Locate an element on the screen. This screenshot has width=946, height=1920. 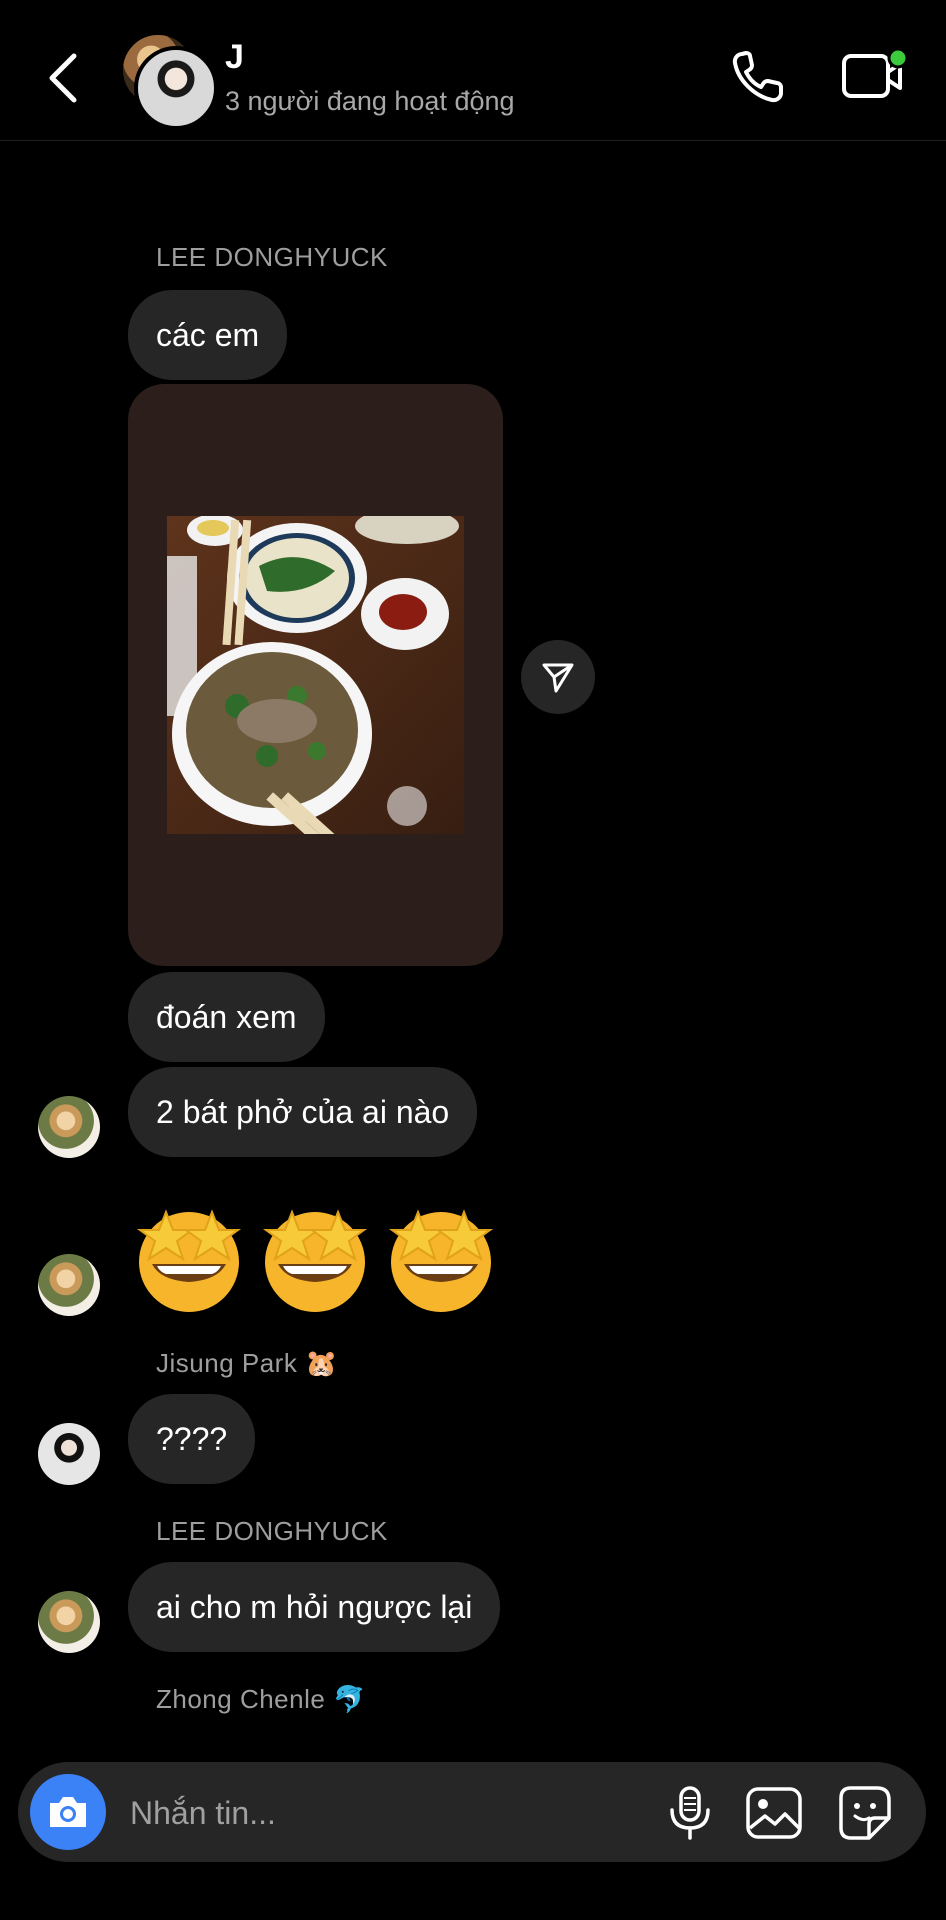
chat-title: J is located at coordinates (234, 57).